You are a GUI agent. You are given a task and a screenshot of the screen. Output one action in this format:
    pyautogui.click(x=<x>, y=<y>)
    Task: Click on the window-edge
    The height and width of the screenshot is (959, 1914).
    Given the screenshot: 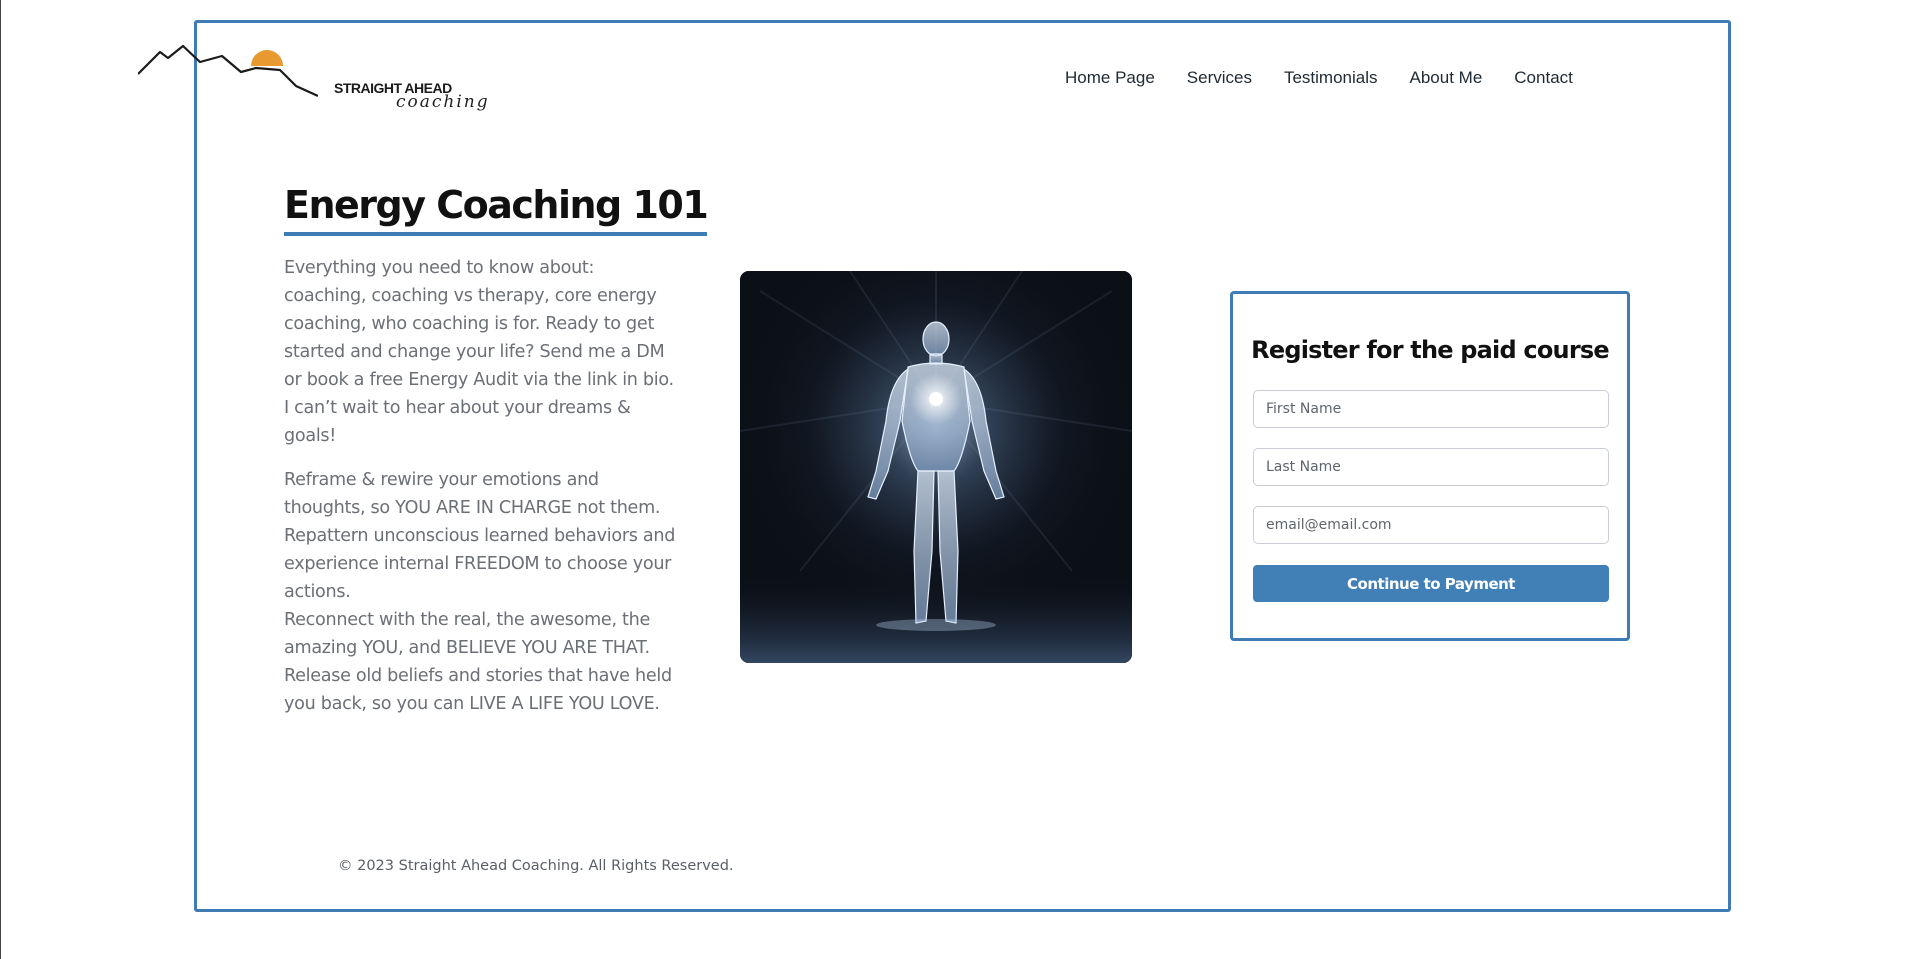 What is the action you would take?
    pyautogui.click(x=0, y=479)
    